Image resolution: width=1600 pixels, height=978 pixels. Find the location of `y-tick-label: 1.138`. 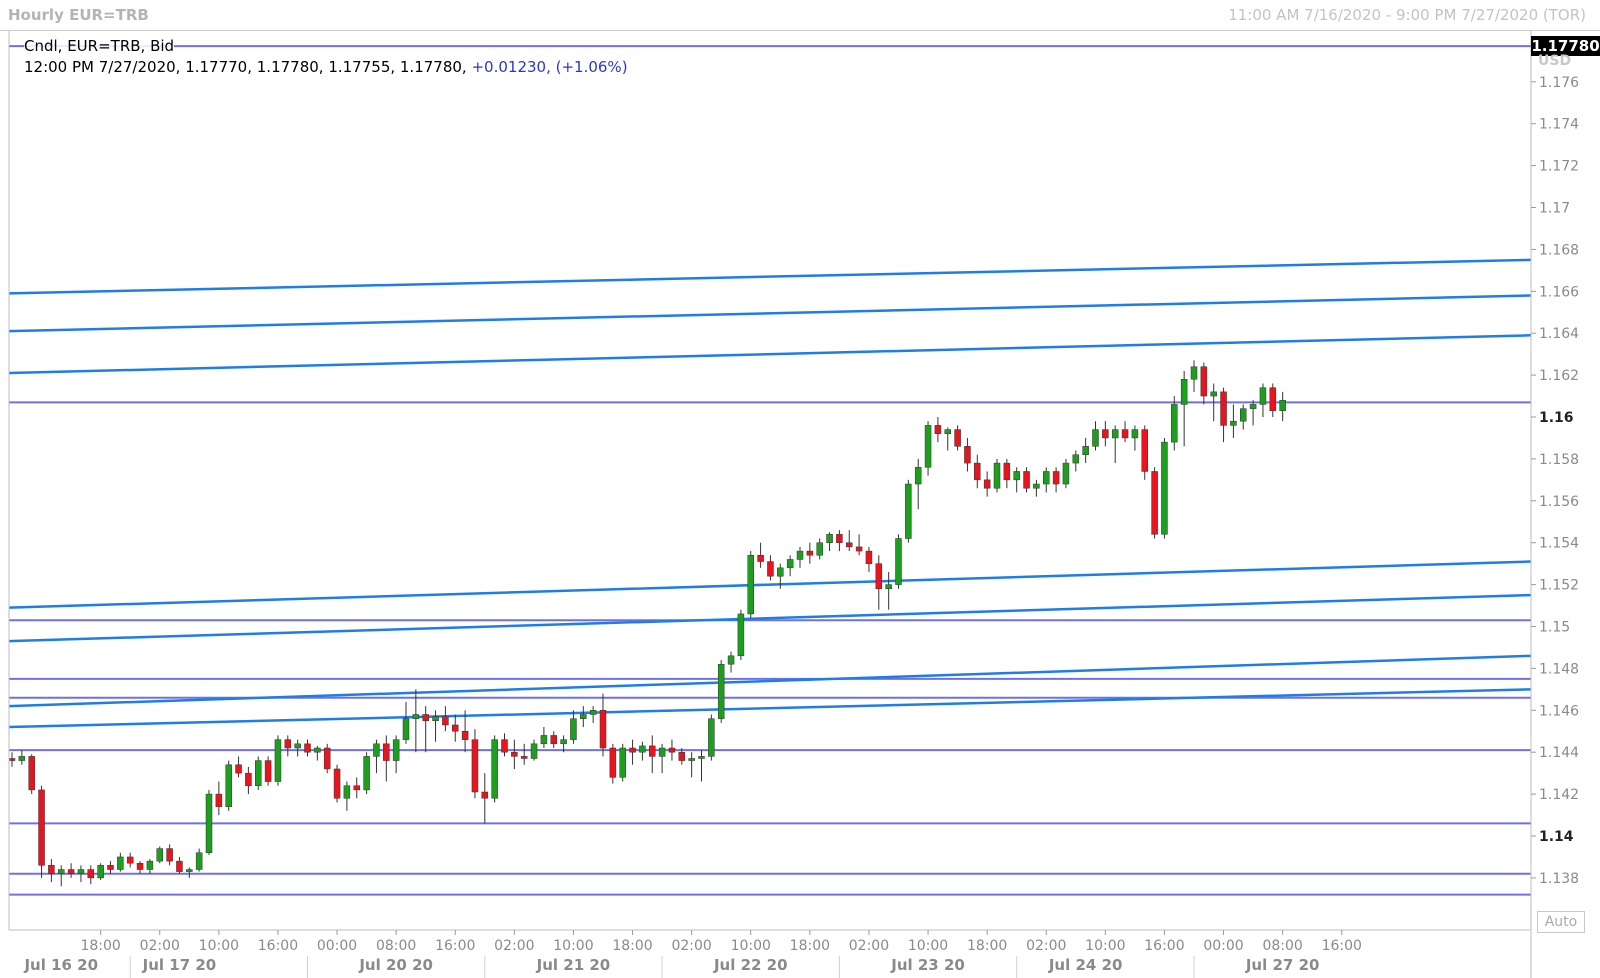

y-tick-label: 1.138 is located at coordinates (1559, 879).